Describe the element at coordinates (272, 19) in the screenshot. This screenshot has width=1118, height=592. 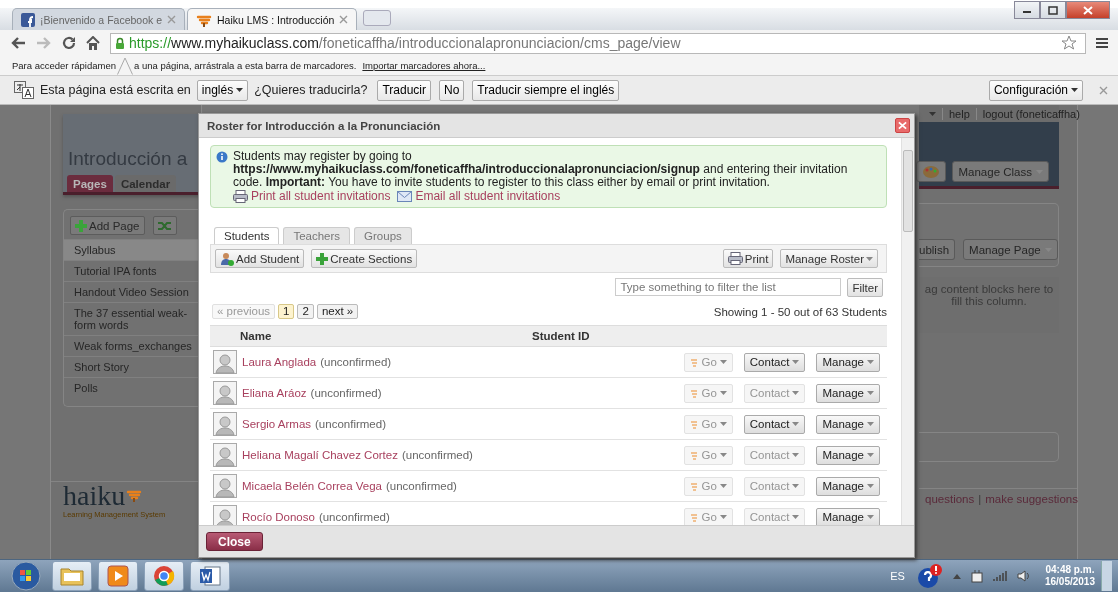
I see `browser-tab: Haiku LMS : Introducción` at that location.